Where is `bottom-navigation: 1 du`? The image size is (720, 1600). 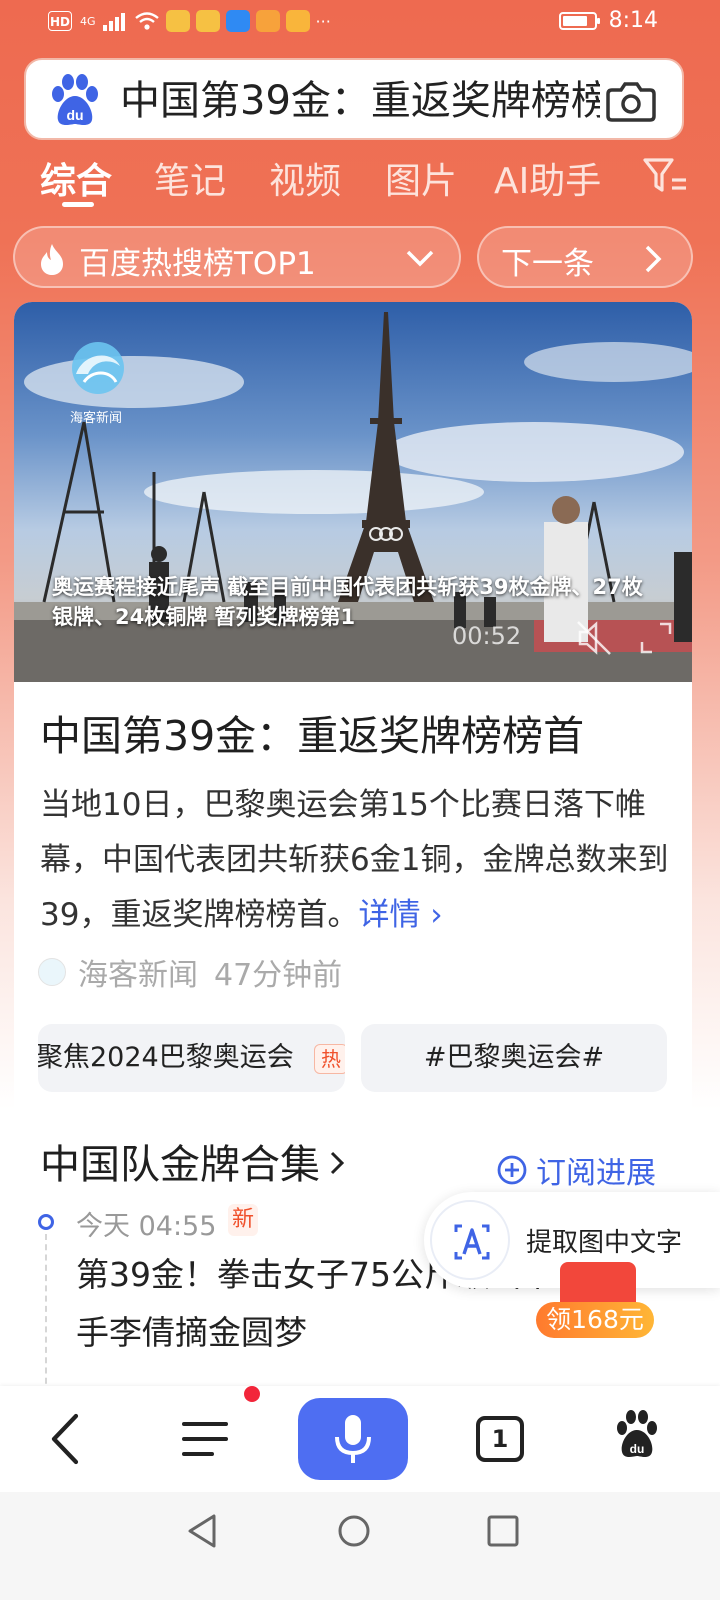 bottom-navigation: 1 du is located at coordinates (360, 1439).